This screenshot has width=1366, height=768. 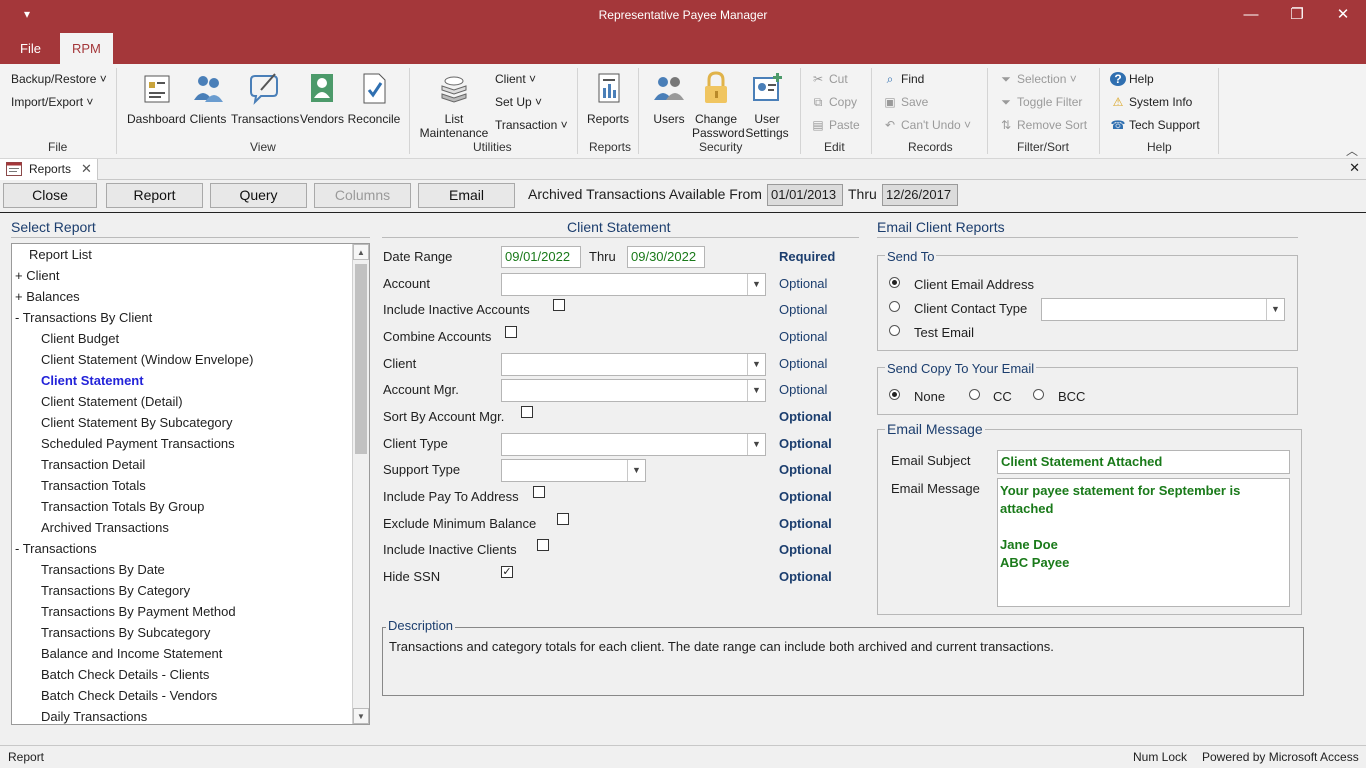 What do you see at coordinates (515, 79) in the screenshot?
I see `client-setup-menu: Client ˅` at bounding box center [515, 79].